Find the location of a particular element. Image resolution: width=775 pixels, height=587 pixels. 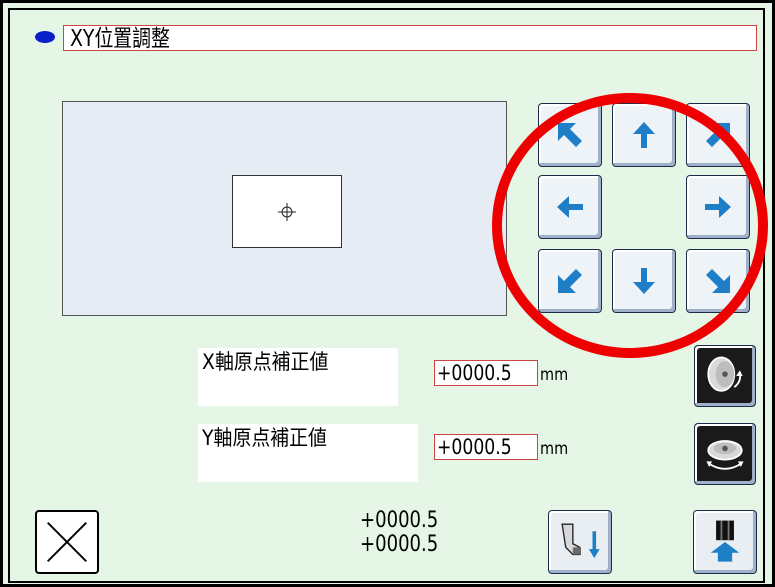

move-left-button is located at coordinates (570, 207).